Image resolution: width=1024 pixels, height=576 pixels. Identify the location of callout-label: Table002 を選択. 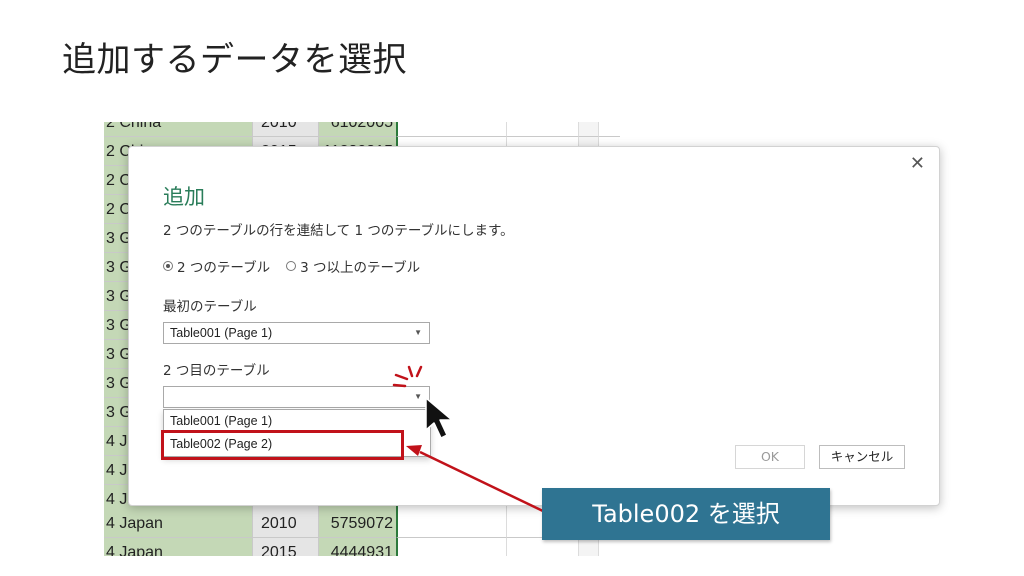
(686, 514).